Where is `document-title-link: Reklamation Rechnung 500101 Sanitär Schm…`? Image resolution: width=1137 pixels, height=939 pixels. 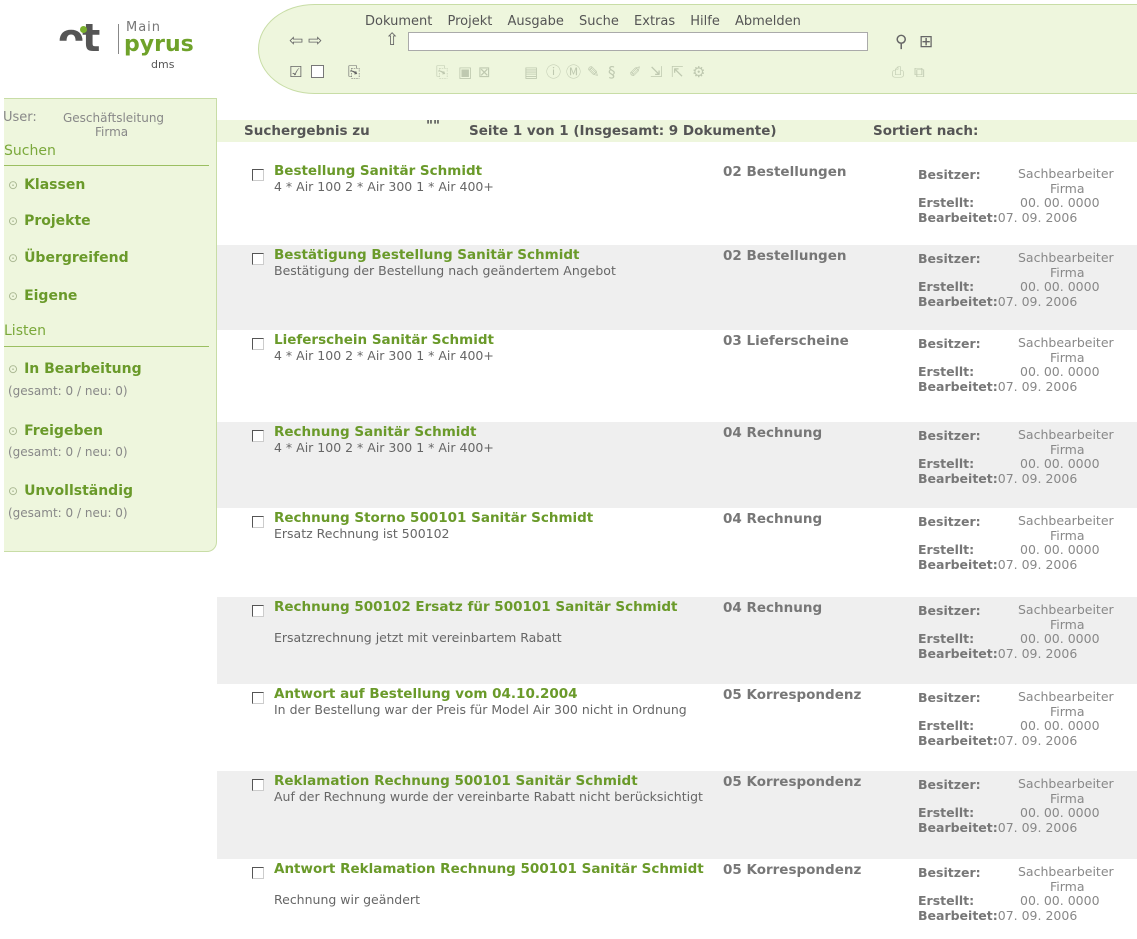 document-title-link: Reklamation Rechnung 500101 Sanitär Schm… is located at coordinates (489, 781).